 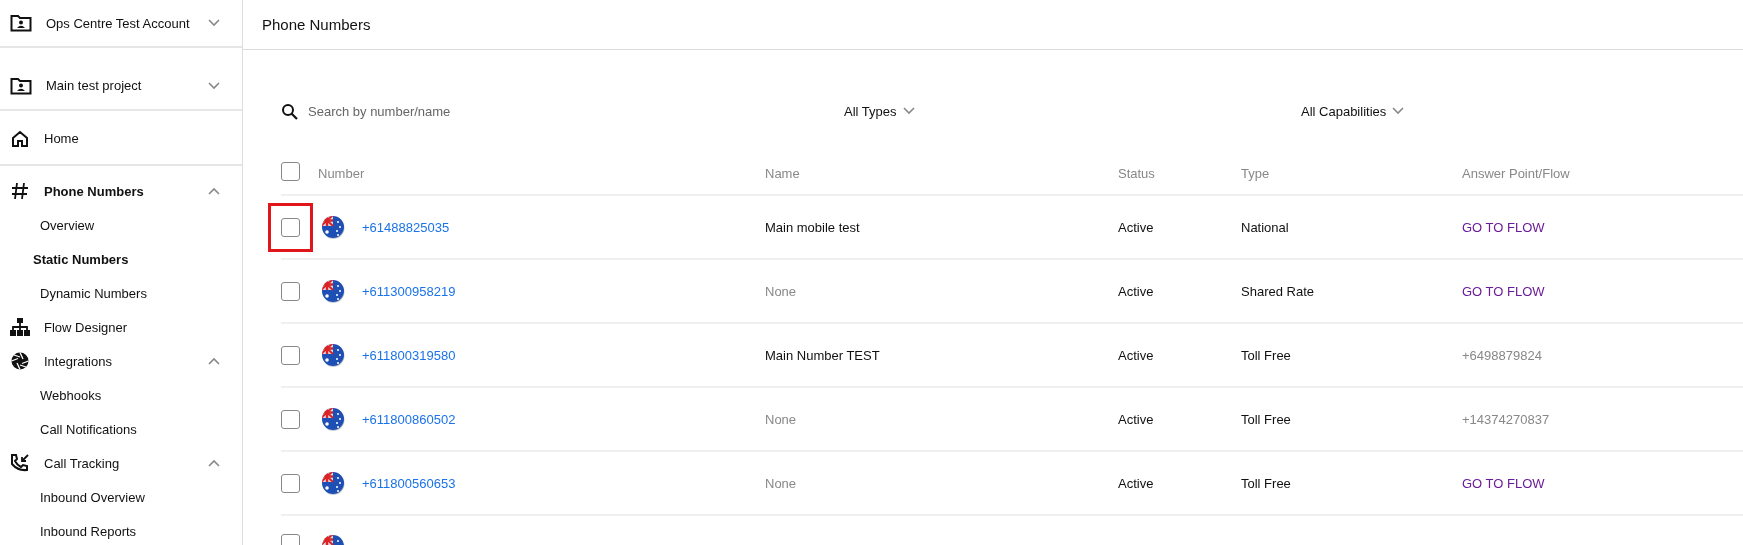 What do you see at coordinates (20, 327) in the screenshot?
I see `sitemap-icon` at bounding box center [20, 327].